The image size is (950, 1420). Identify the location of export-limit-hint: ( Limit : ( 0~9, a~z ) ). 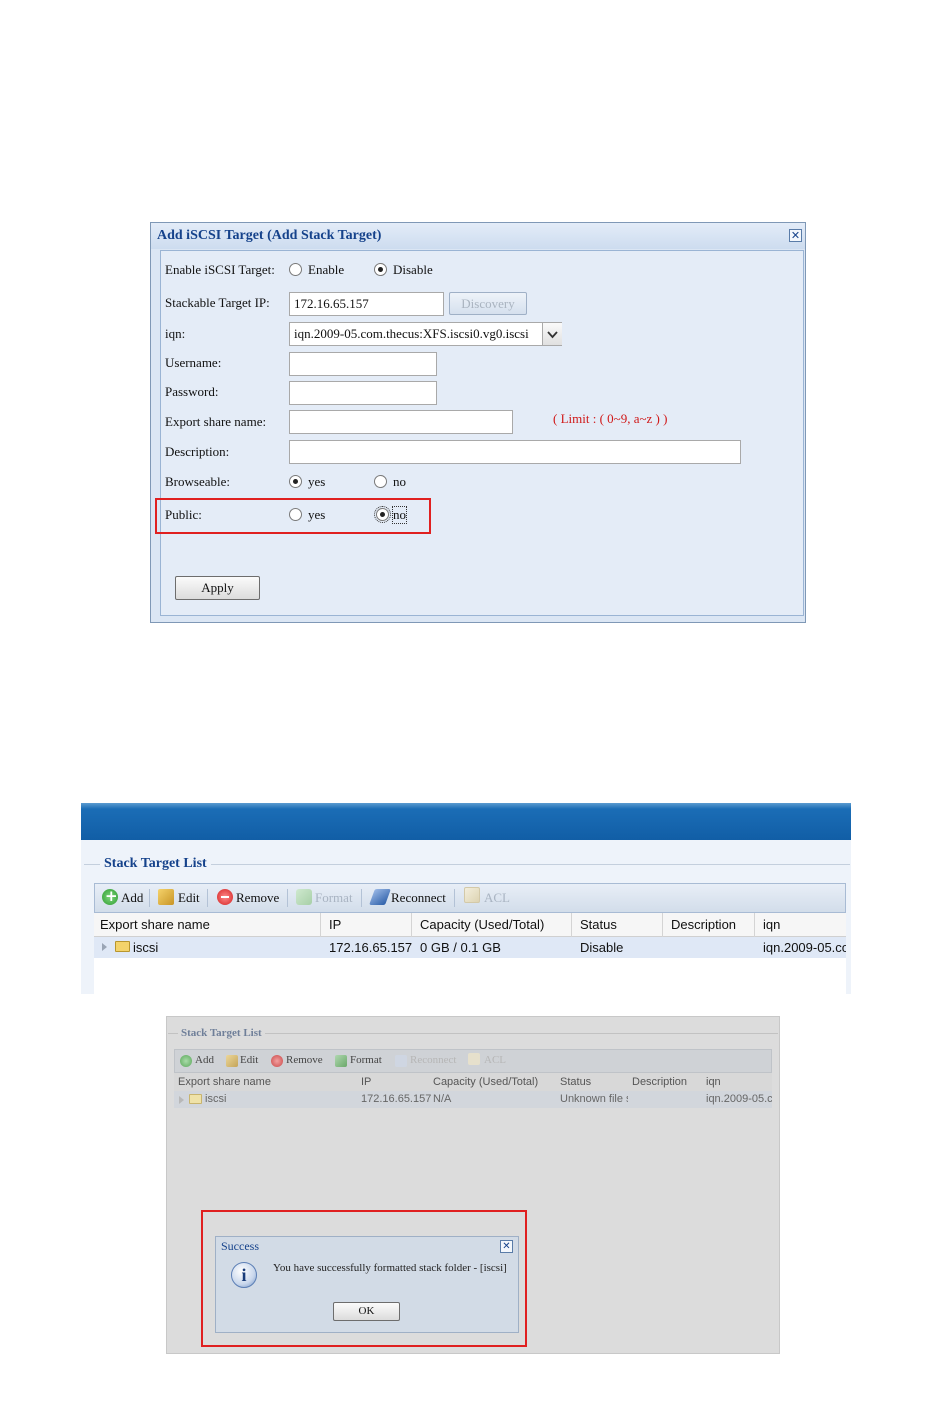
(610, 418).